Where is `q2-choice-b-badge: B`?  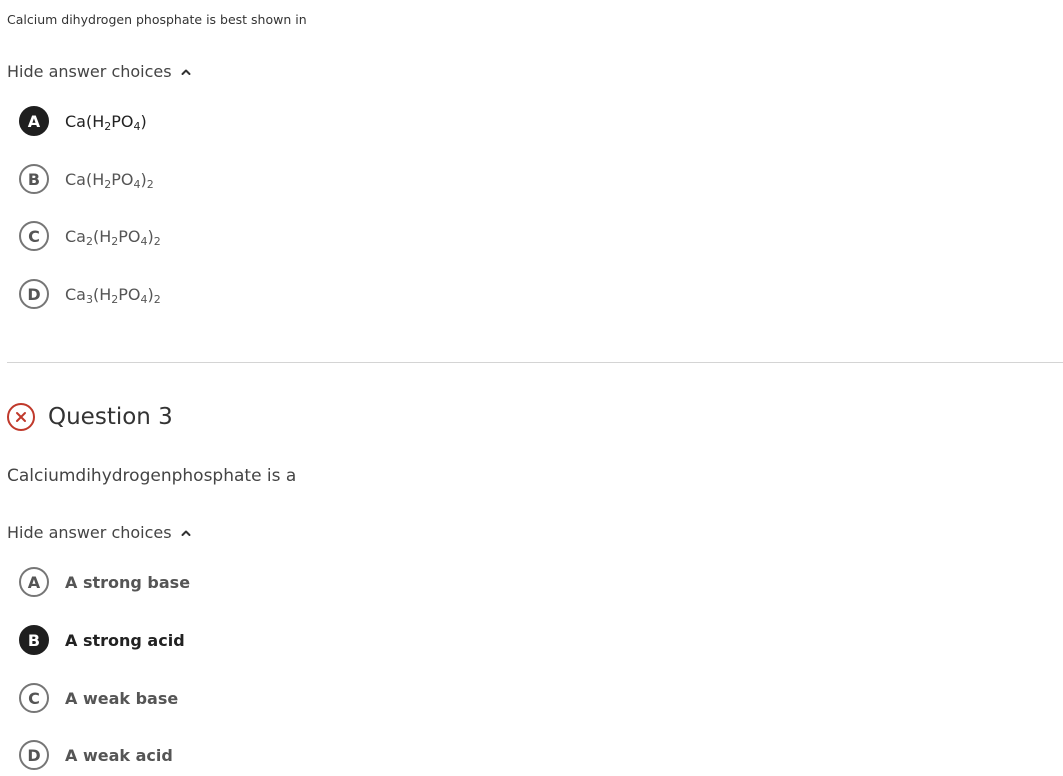
q2-choice-b-badge: B is located at coordinates (34, 179).